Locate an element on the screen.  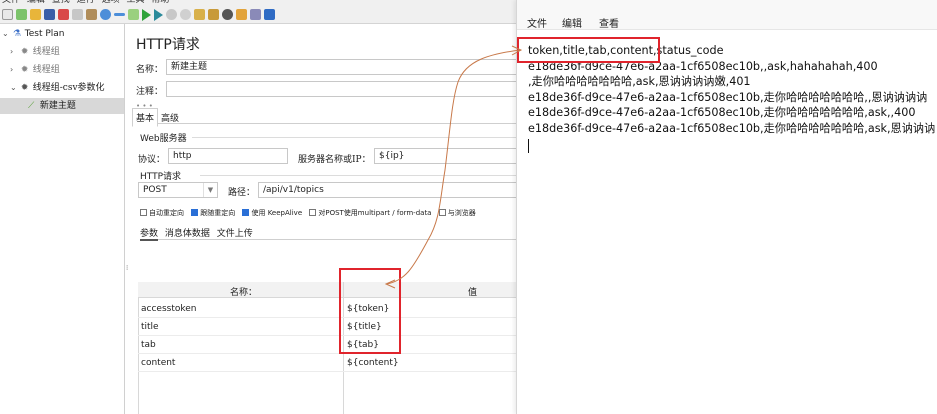
menu-options: 选项 is located at coordinates (111, 2).